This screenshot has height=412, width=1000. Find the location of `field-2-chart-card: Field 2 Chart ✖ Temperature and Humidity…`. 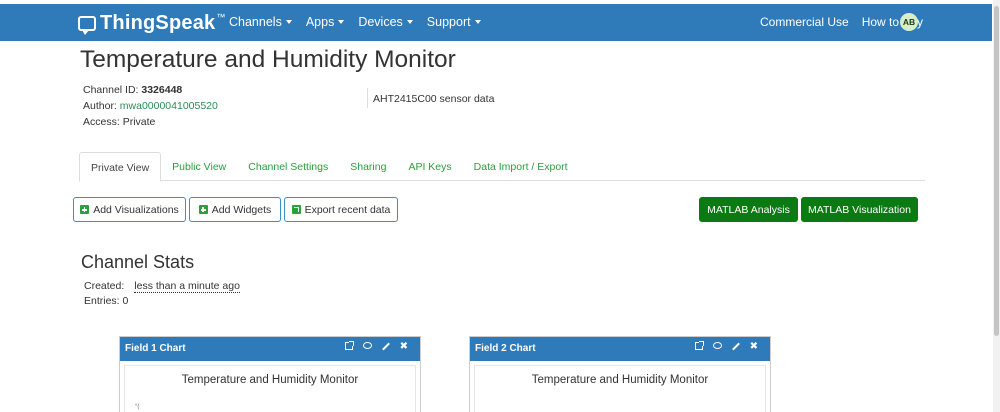

field-2-chart-card: Field 2 Chart ✖ Temperature and Humidity… is located at coordinates (620, 374).